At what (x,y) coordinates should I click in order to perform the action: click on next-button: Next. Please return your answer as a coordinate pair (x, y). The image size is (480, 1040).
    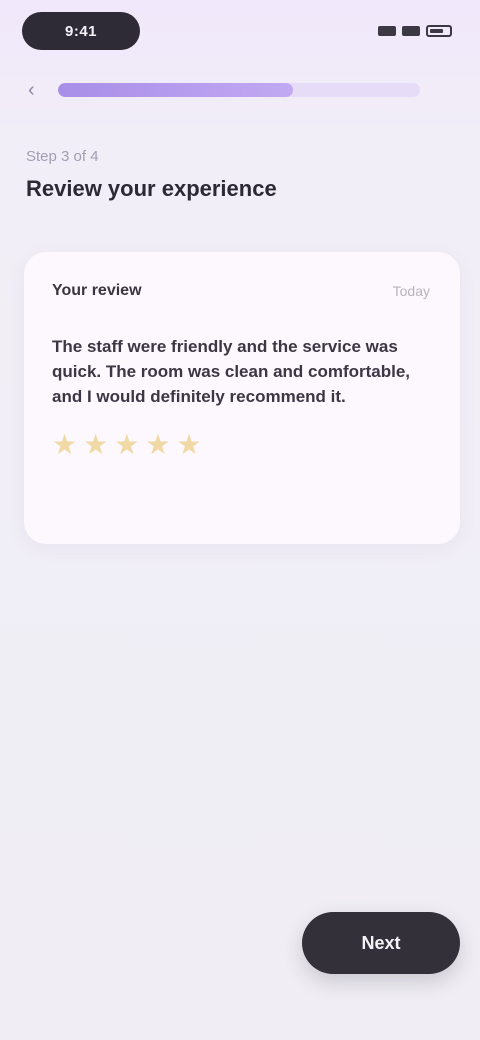
    Looking at the image, I should click on (381, 943).